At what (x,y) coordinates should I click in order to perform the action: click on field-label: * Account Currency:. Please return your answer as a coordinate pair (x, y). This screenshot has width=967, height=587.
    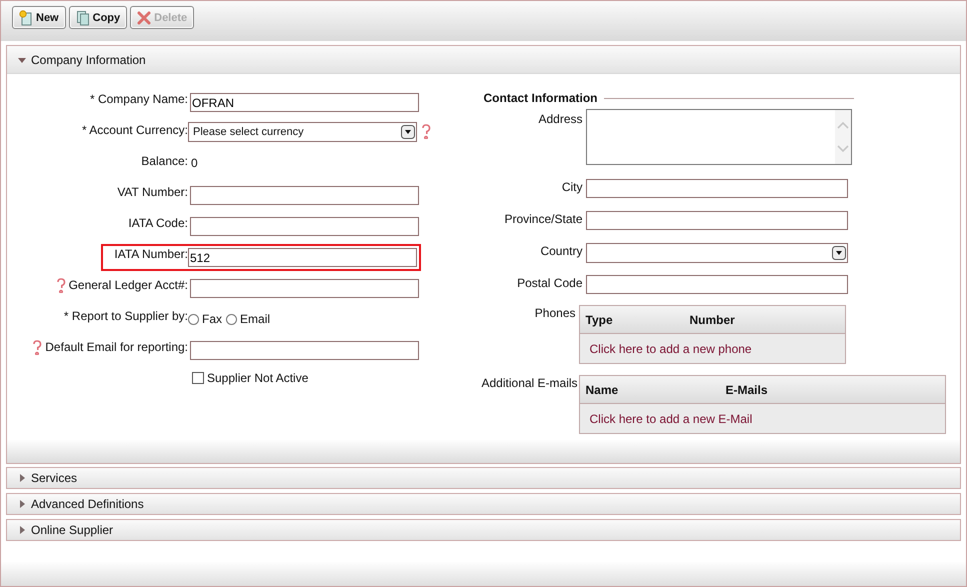
    Looking at the image, I should click on (135, 130).